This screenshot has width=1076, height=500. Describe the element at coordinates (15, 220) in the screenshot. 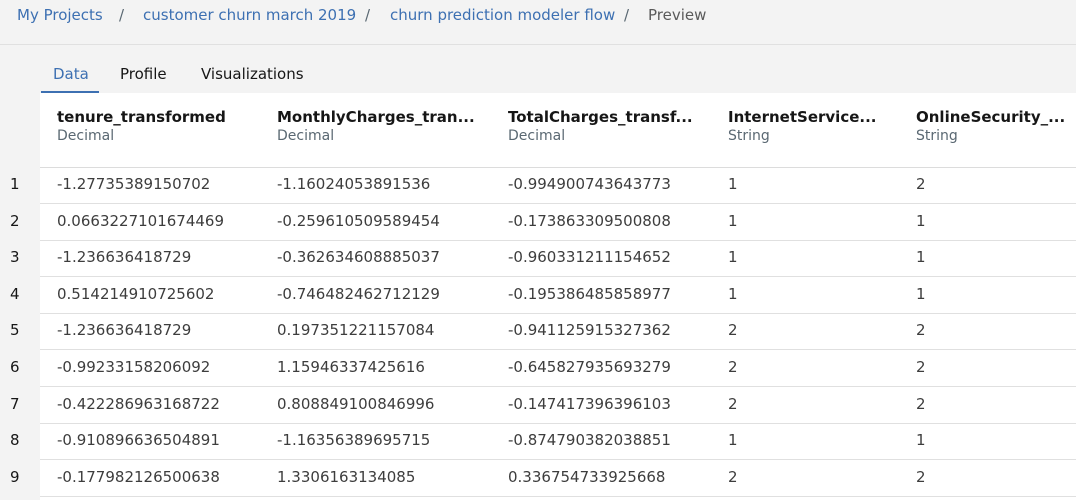

I see `row-number: 2` at that location.